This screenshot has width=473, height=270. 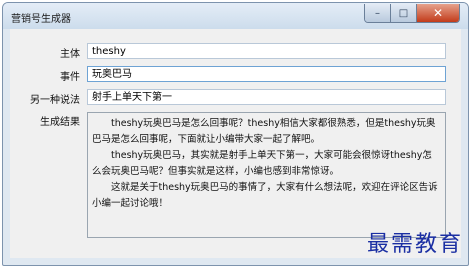 What do you see at coordinates (266, 97) in the screenshot?
I see `alt-phrase-input: 射手上单天下第一` at bounding box center [266, 97].